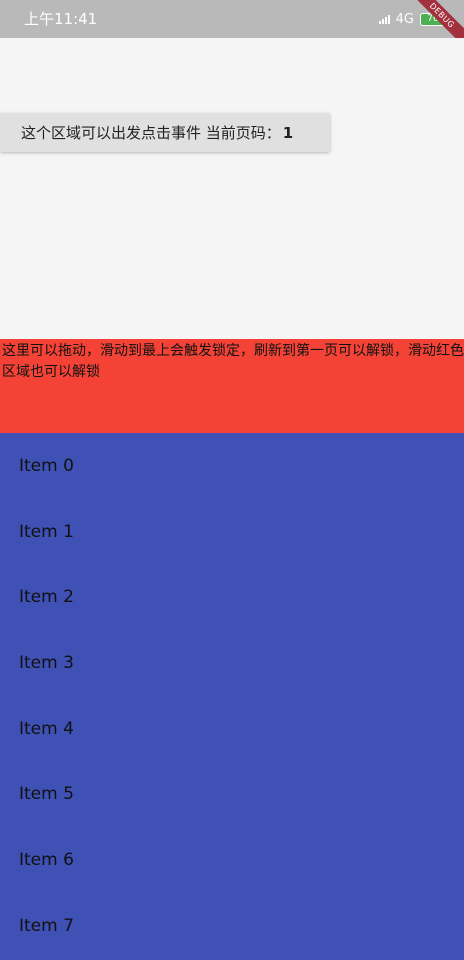 This screenshot has height=960, width=464. Describe the element at coordinates (288, 132) in the screenshot. I see `page-number: 1` at that location.